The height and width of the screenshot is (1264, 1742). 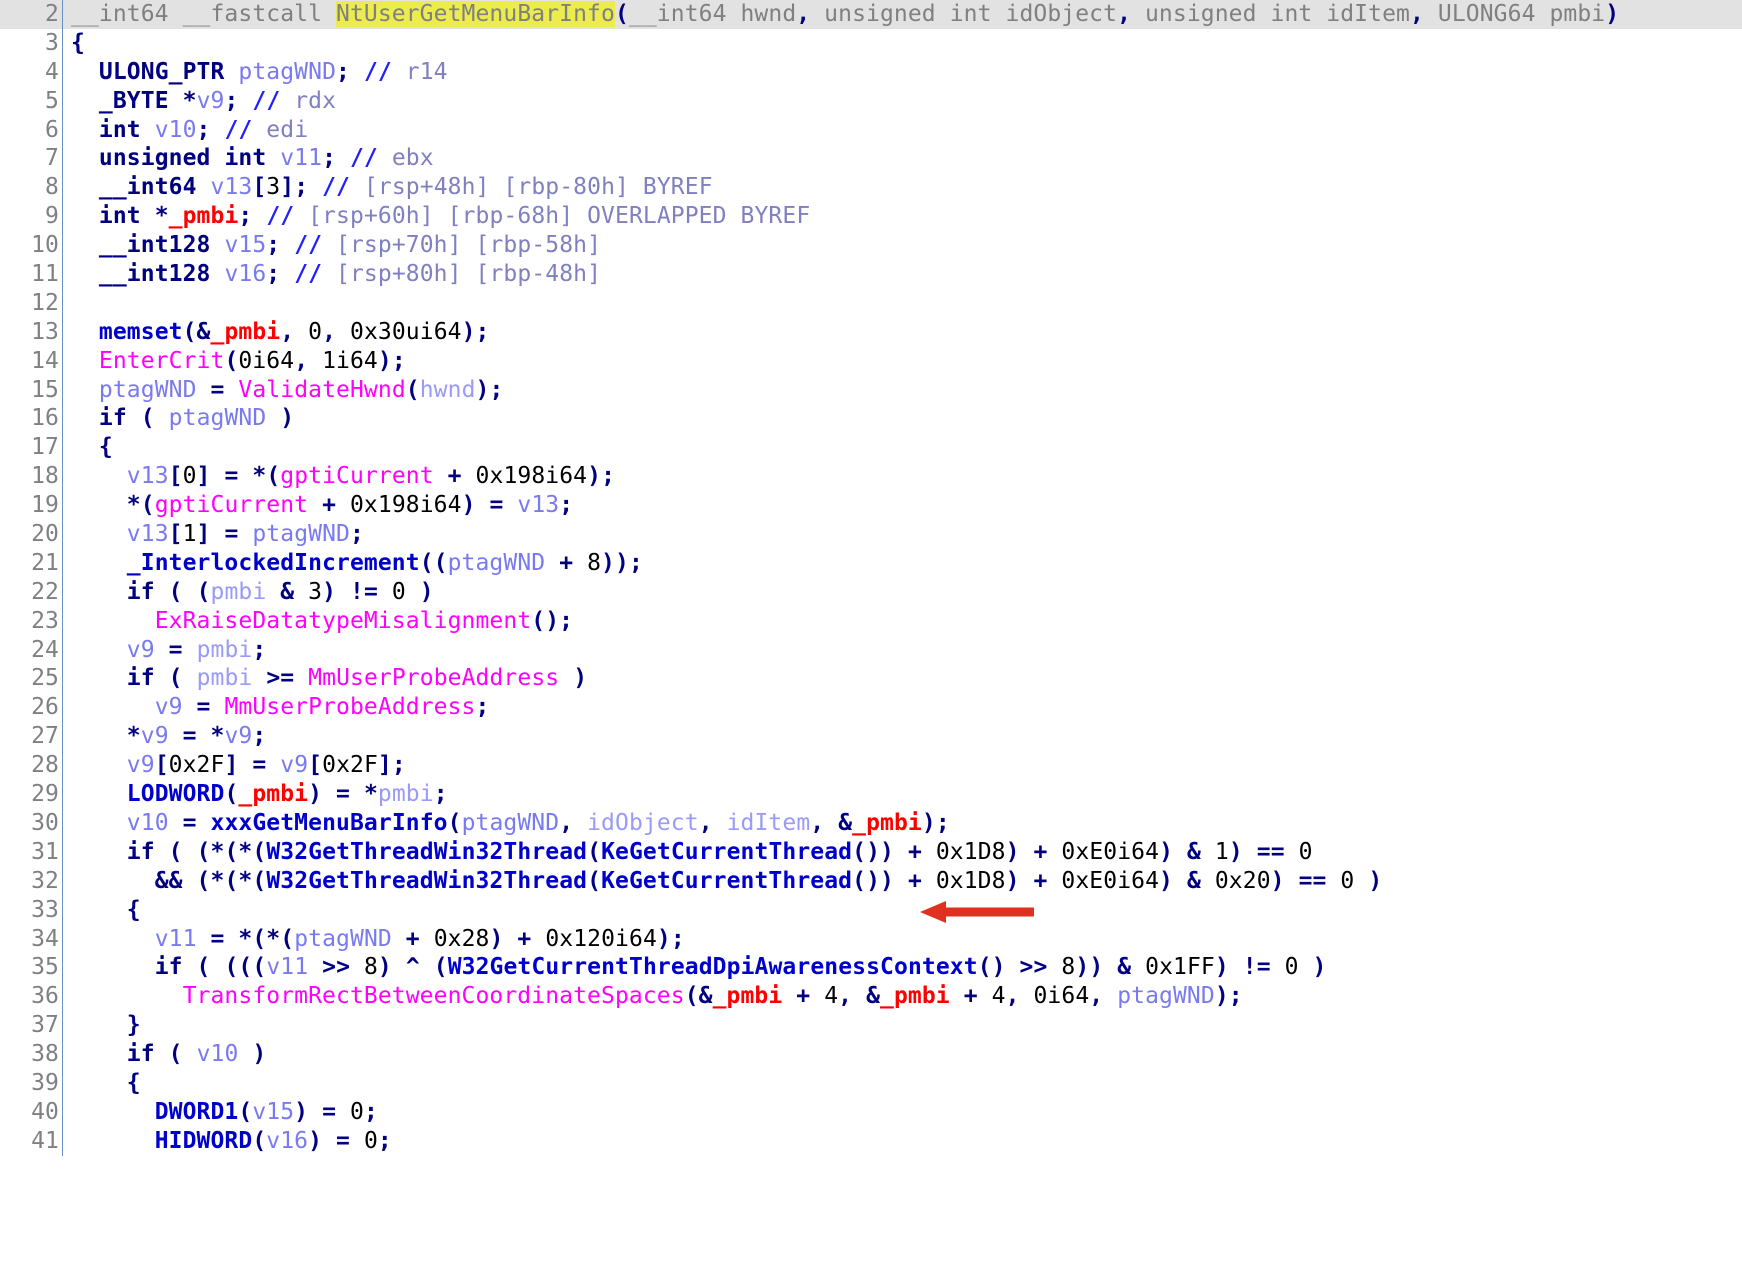 I want to click on code-text: ptagWND = ValidateHwnd(hwnd);, so click(x=904, y=390).